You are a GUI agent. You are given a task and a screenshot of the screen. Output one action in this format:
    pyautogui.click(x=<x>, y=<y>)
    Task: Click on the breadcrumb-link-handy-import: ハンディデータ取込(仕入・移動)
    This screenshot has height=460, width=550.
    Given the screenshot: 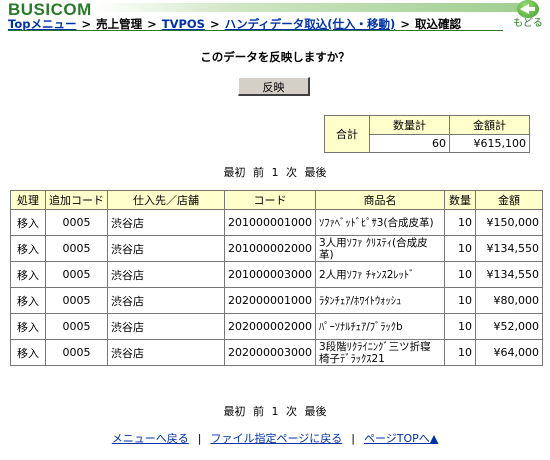 What is the action you would take?
    pyautogui.click(x=310, y=24)
    